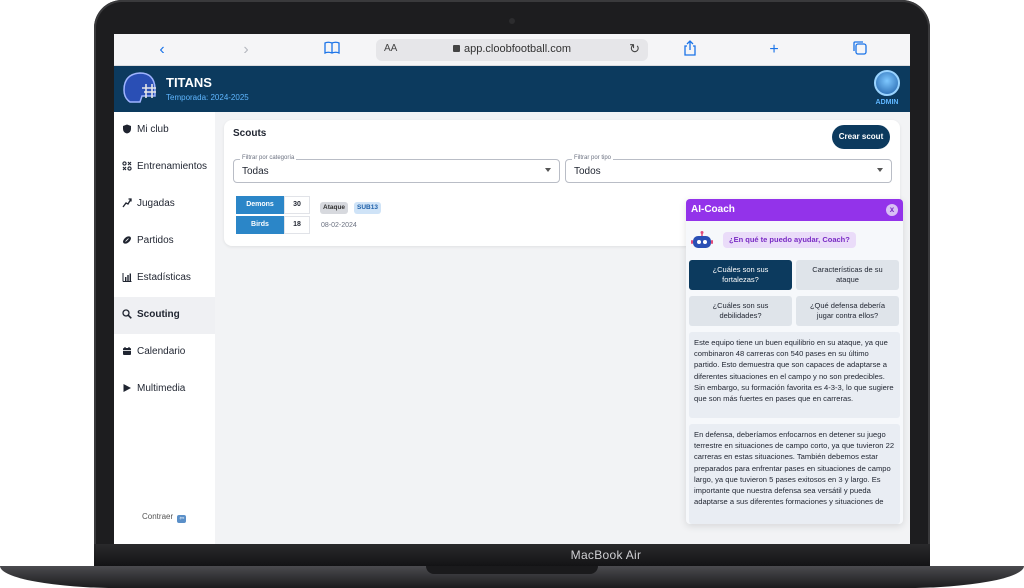  Describe the element at coordinates (334, 208) in the screenshot. I see `tag-ataque: Ataque` at that location.